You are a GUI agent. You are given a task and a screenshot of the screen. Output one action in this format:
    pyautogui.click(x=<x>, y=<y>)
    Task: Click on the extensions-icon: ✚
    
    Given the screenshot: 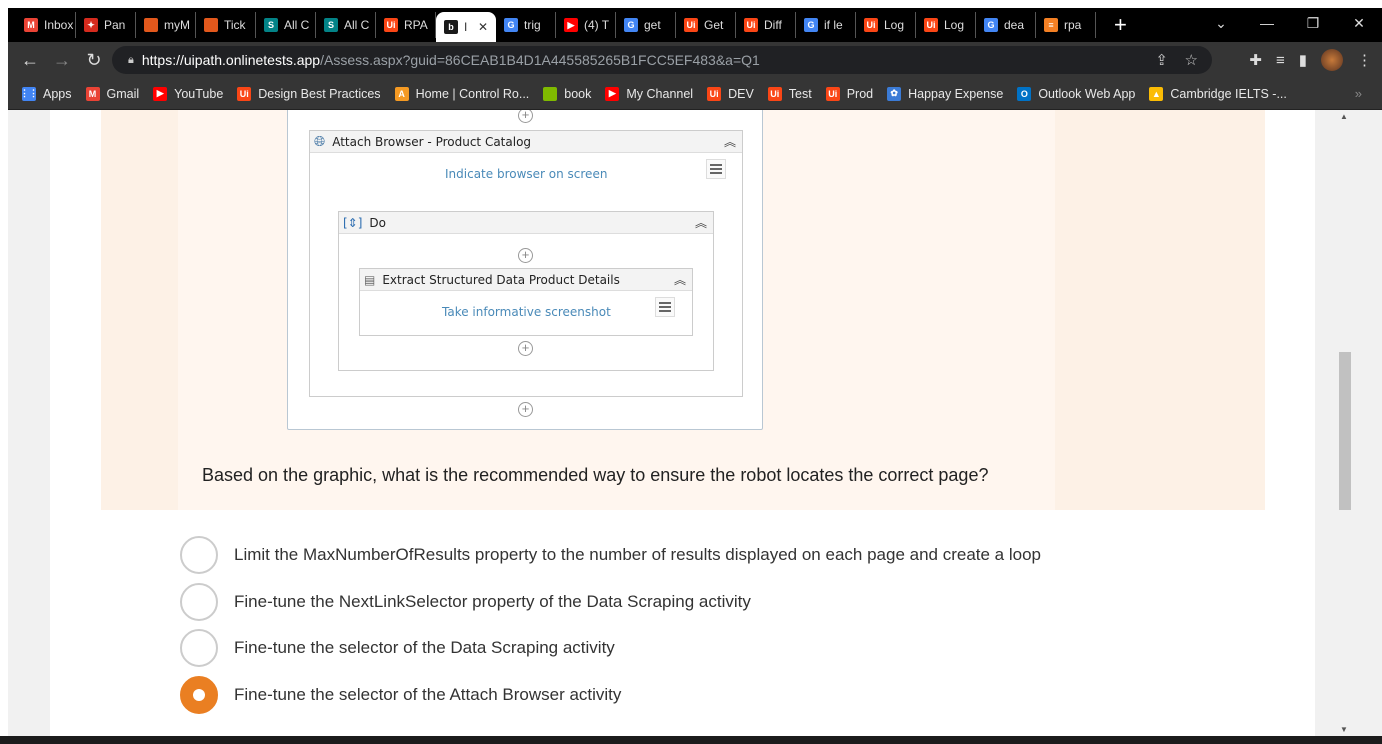 What is the action you would take?
    pyautogui.click(x=1255, y=60)
    